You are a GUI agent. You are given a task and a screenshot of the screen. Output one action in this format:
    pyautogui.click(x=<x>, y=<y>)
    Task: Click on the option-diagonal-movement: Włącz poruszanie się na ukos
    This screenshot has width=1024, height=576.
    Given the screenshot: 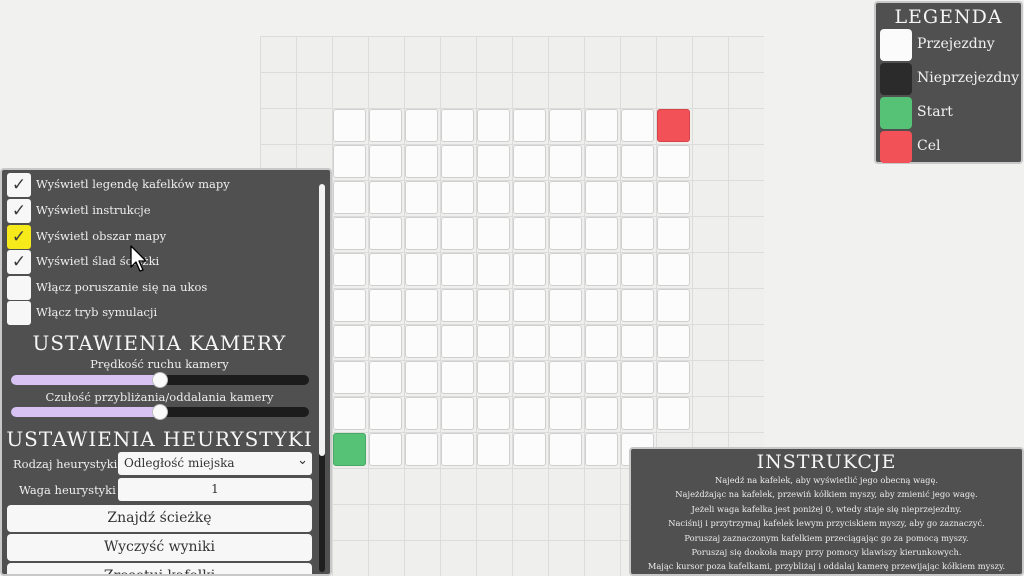 What is the action you would take?
    pyautogui.click(x=157, y=288)
    